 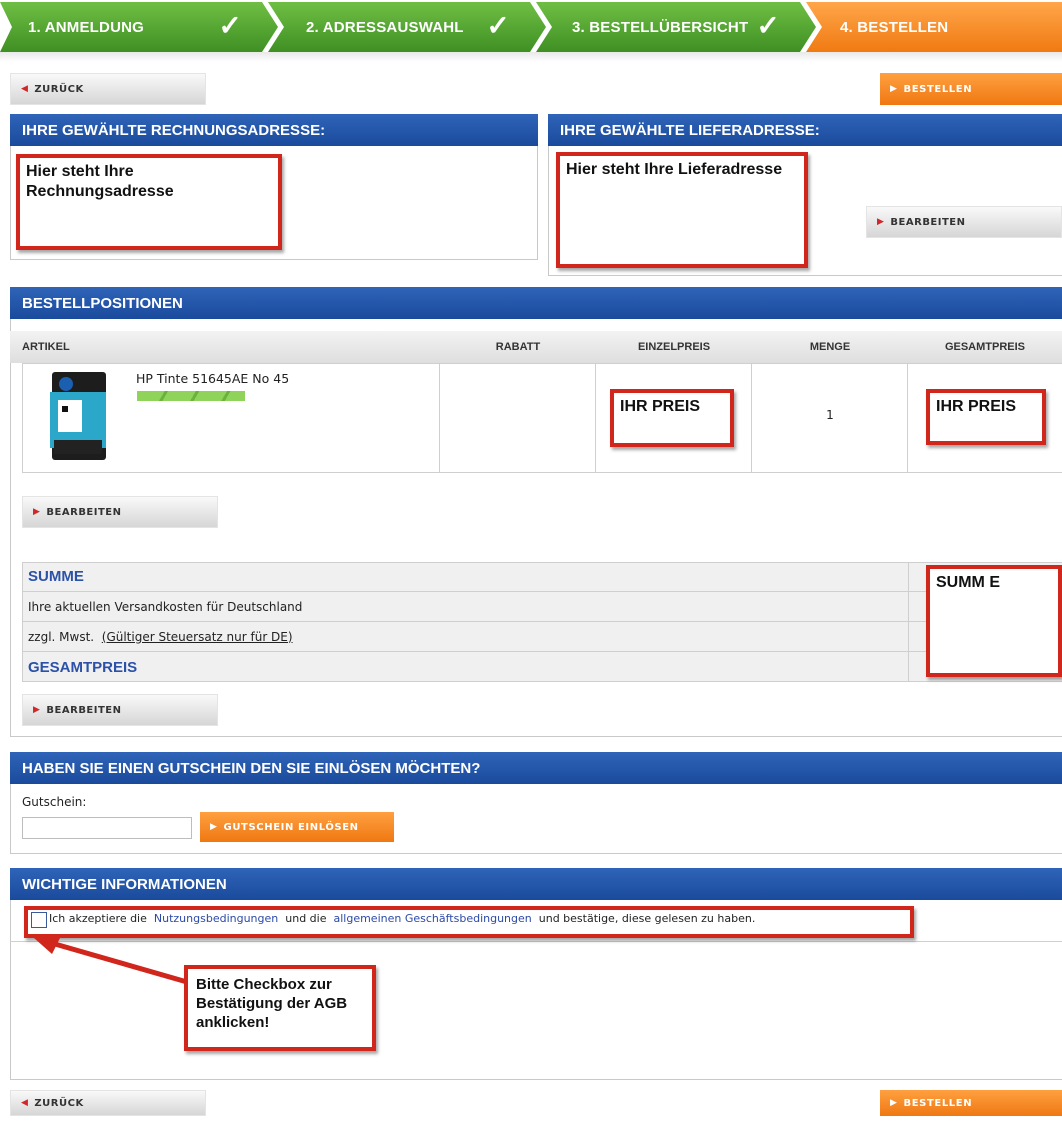 What do you see at coordinates (647, 918) in the screenshot?
I see `terms-suffix: und bestätige, diese gelesen zu haben.` at bounding box center [647, 918].